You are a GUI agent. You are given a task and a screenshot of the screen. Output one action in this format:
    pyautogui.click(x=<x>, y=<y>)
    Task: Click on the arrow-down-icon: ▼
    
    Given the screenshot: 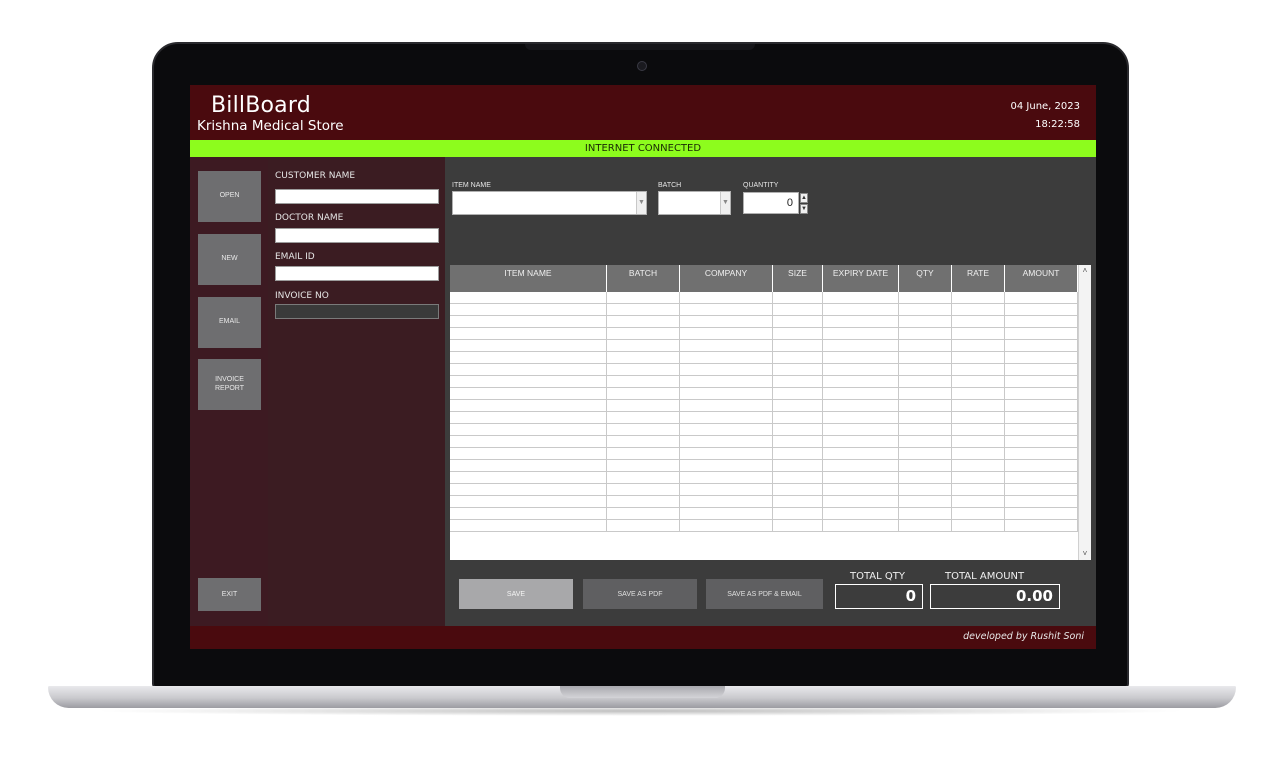 What is the action you would take?
    pyautogui.click(x=804, y=209)
    